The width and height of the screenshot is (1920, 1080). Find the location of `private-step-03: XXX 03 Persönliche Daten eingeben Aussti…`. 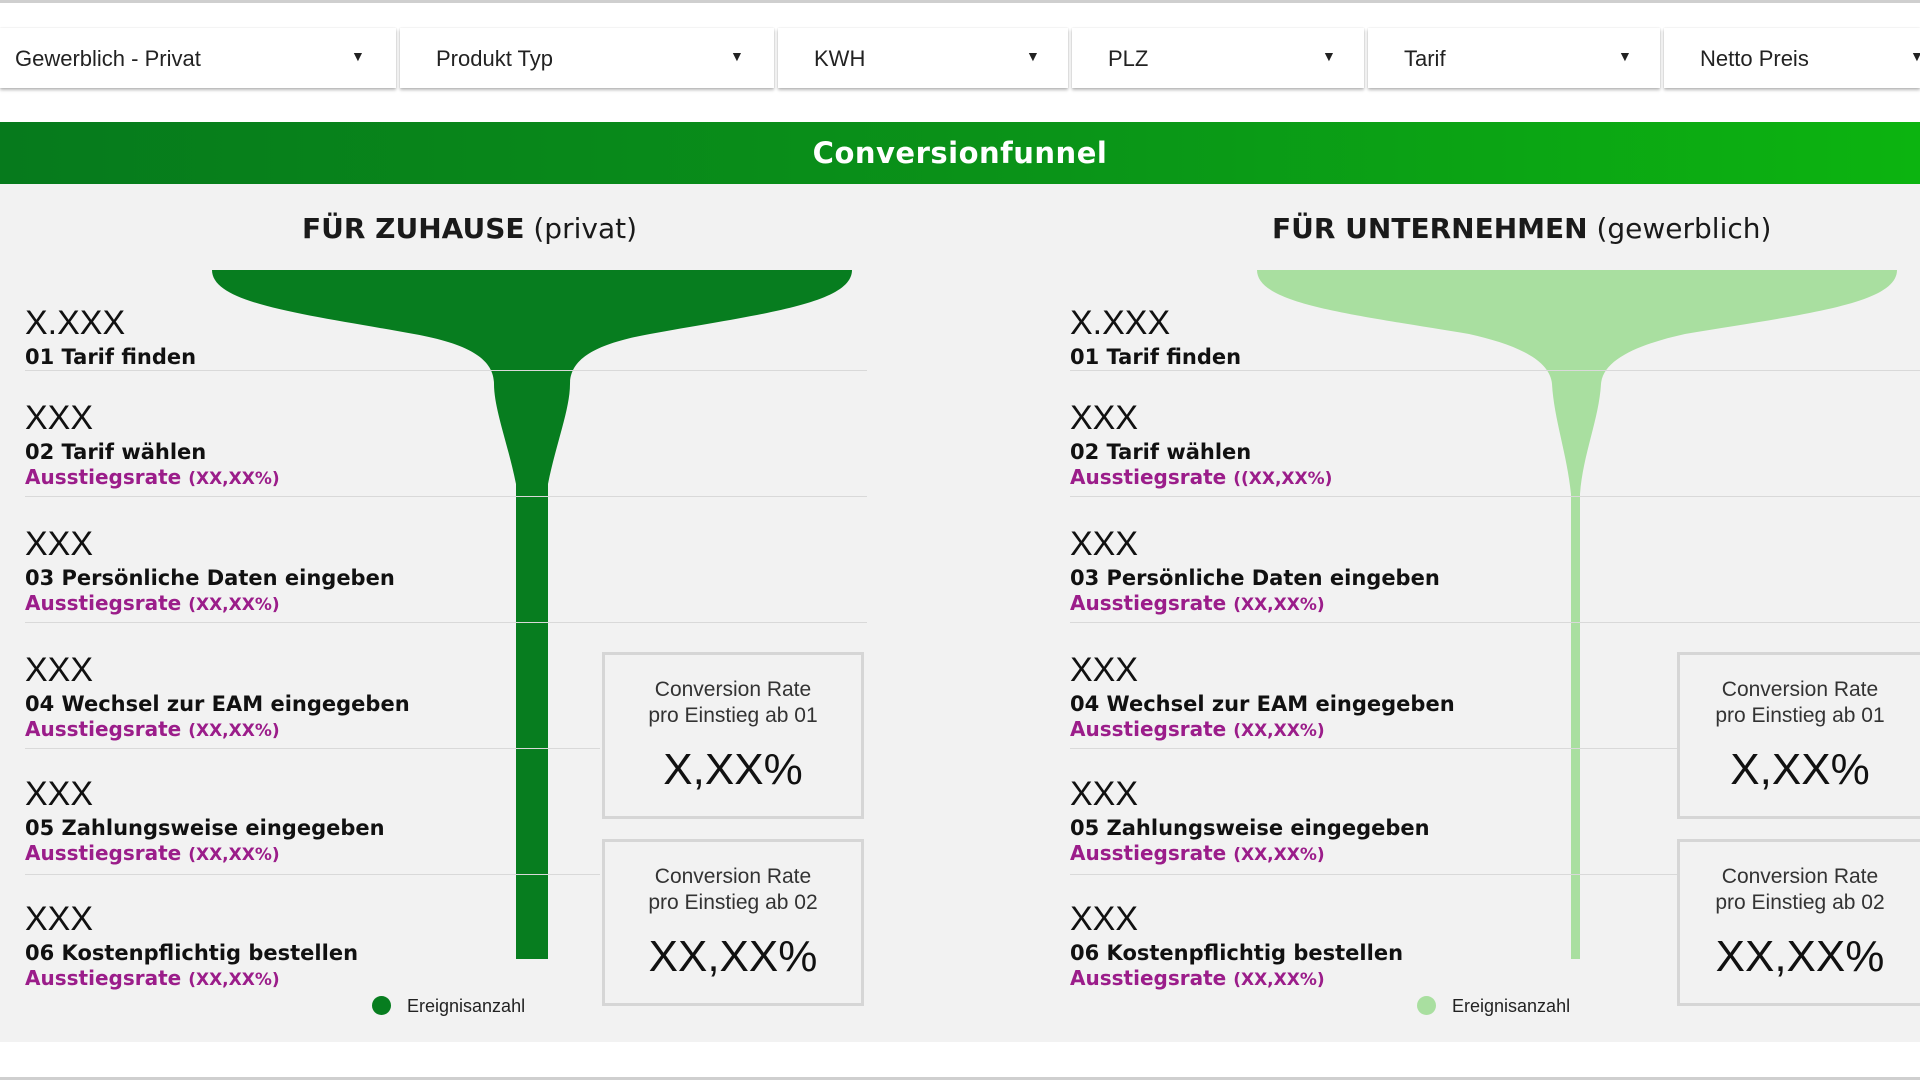

private-step-03: XXX 03 Persönliche Daten eingeben Aussti… is located at coordinates (445, 571).